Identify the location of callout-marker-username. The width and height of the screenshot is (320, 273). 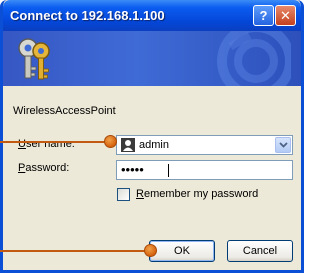
(110, 141).